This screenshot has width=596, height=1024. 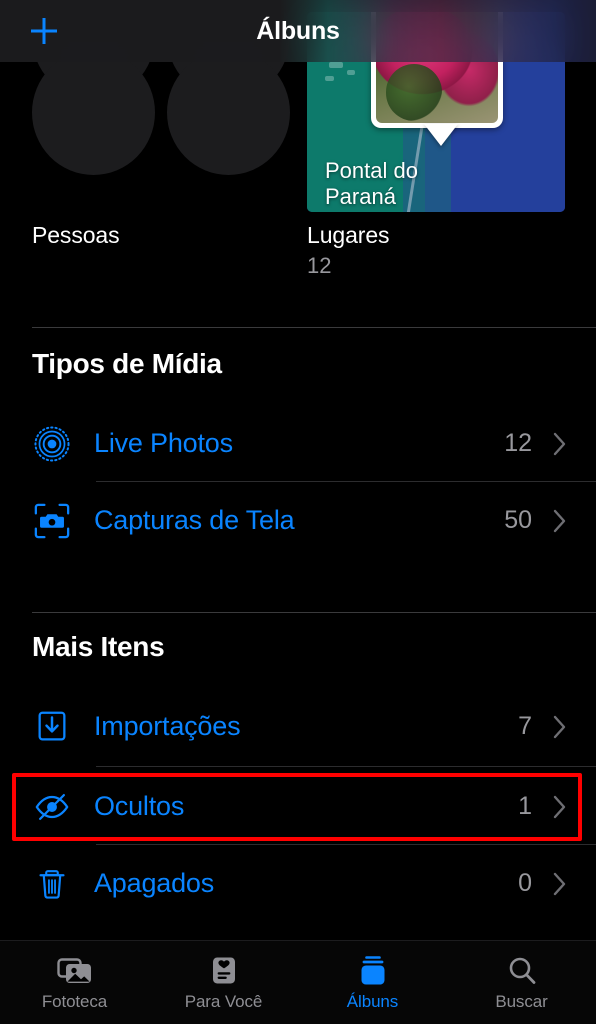 What do you see at coordinates (346, 766) in the screenshot?
I see `row-divider` at bounding box center [346, 766].